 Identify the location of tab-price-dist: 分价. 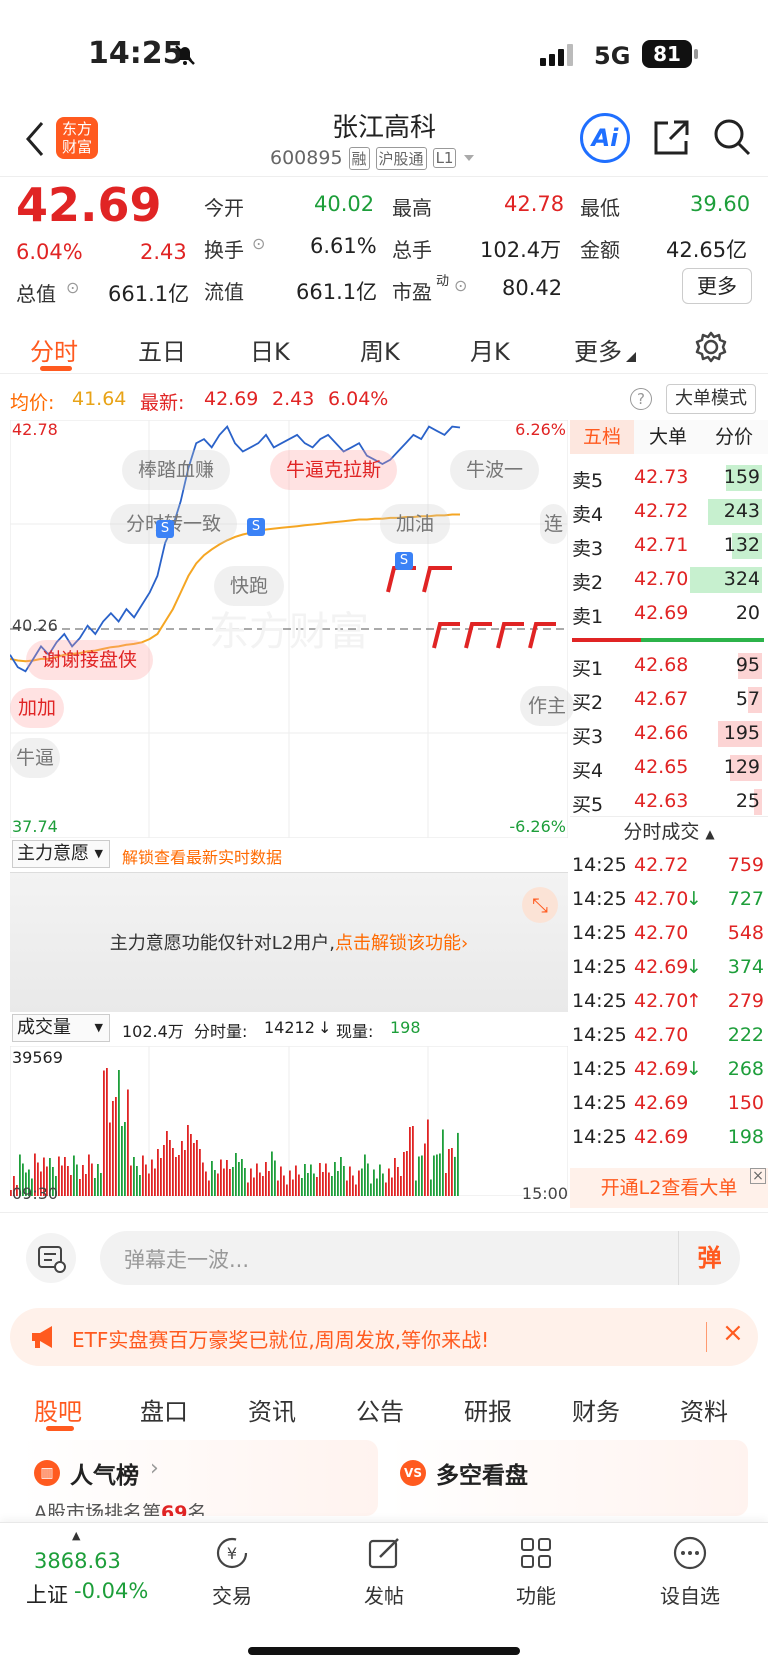
(734, 437).